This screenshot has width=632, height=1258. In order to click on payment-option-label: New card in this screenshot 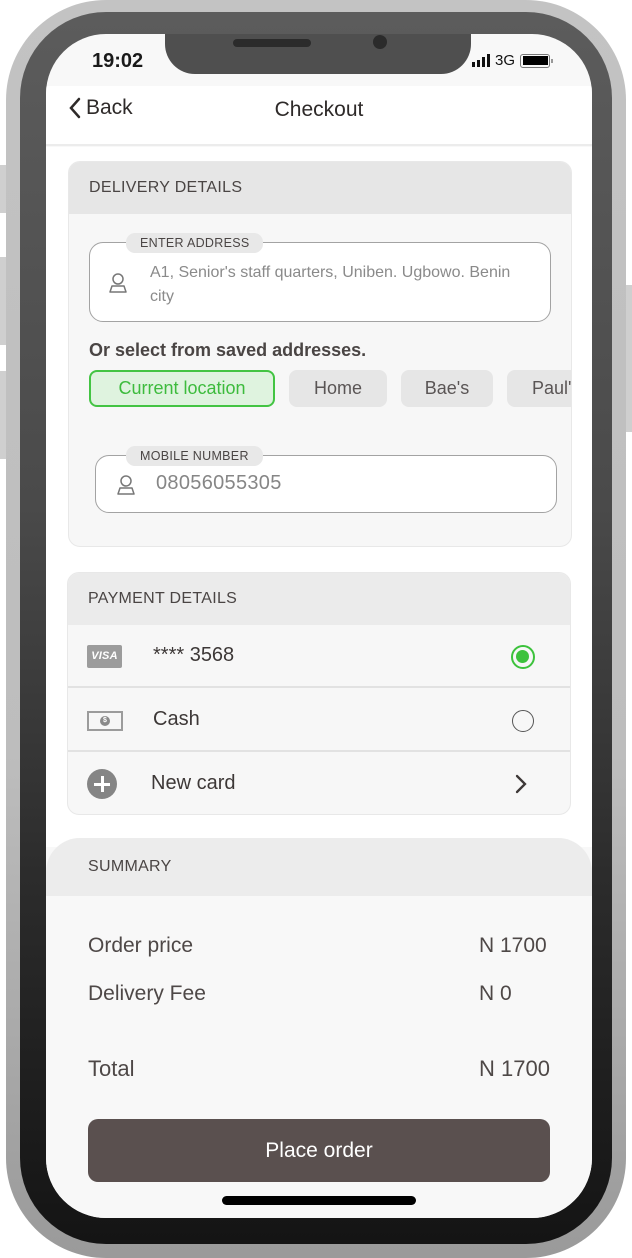, I will do `click(193, 783)`.